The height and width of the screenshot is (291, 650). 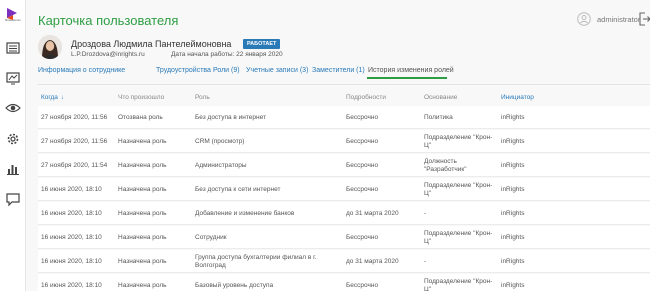 I want to click on avatar, so click(x=50, y=47).